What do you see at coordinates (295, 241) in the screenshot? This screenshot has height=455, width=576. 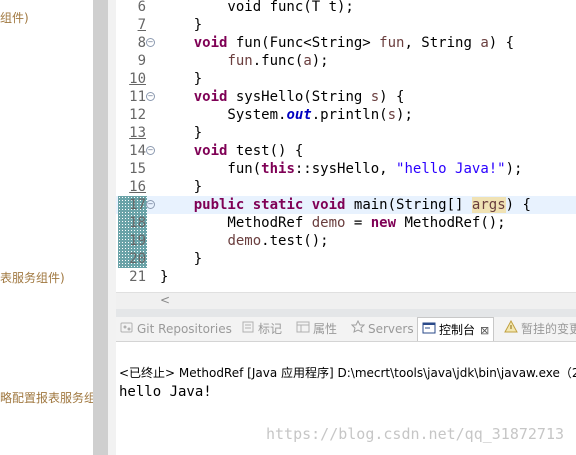 I see `code-token: .test();` at bounding box center [295, 241].